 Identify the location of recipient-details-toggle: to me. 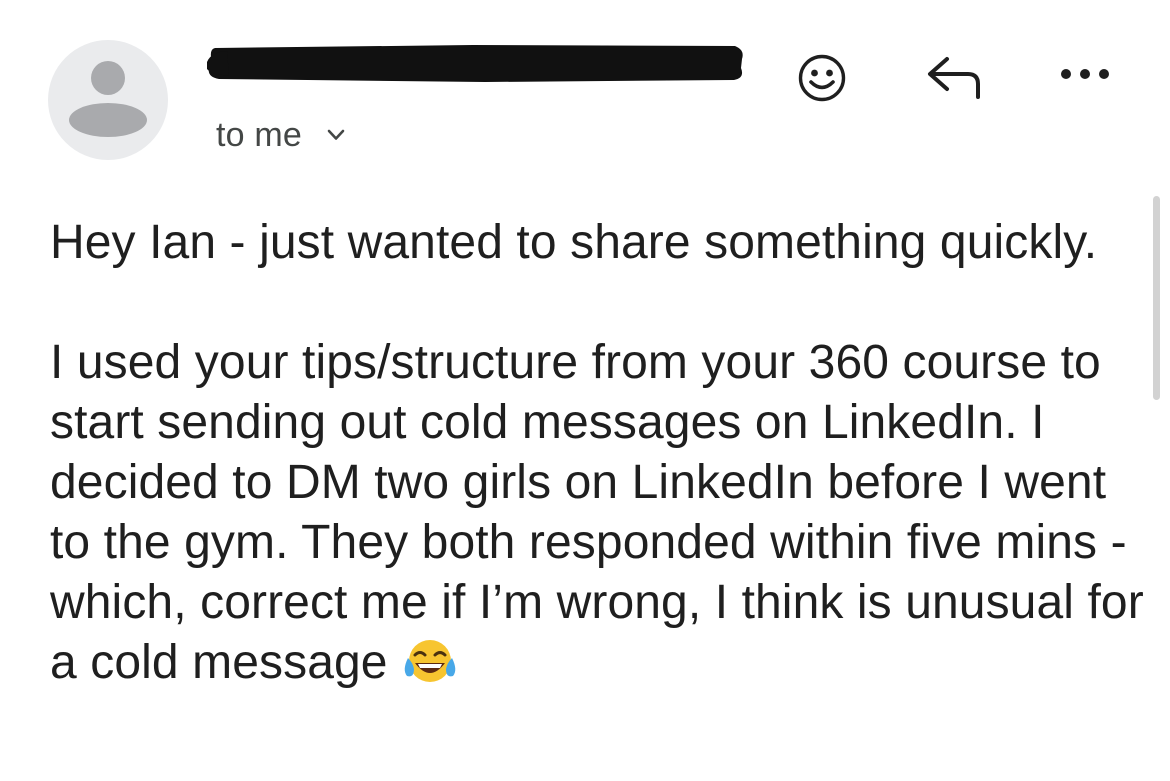
(281, 135).